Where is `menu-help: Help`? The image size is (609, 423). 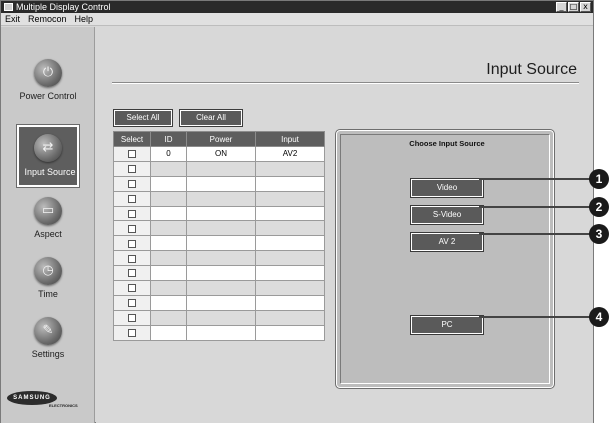
menu-help: Help is located at coordinates (84, 19).